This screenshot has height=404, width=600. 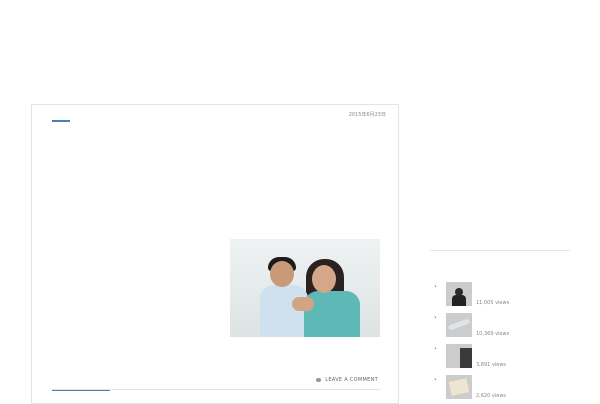 What do you see at coordinates (504, 325) in the screenshot?
I see `list-item: • 10,369 views` at bounding box center [504, 325].